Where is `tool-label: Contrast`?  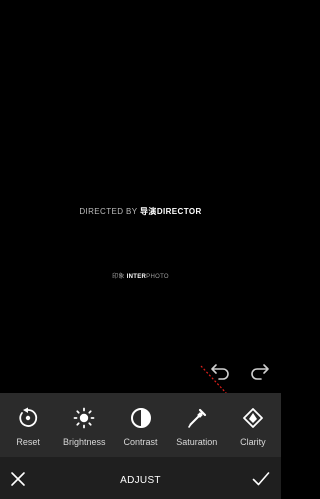
tool-label: Contrast is located at coordinates (140, 442).